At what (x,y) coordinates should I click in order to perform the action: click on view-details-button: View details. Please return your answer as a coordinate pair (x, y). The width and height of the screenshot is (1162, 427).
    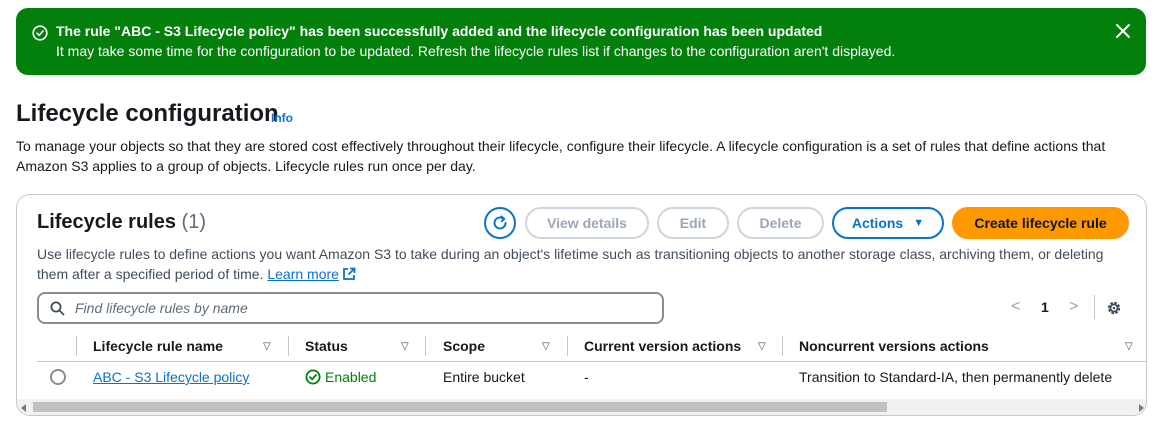
    Looking at the image, I should click on (587, 223).